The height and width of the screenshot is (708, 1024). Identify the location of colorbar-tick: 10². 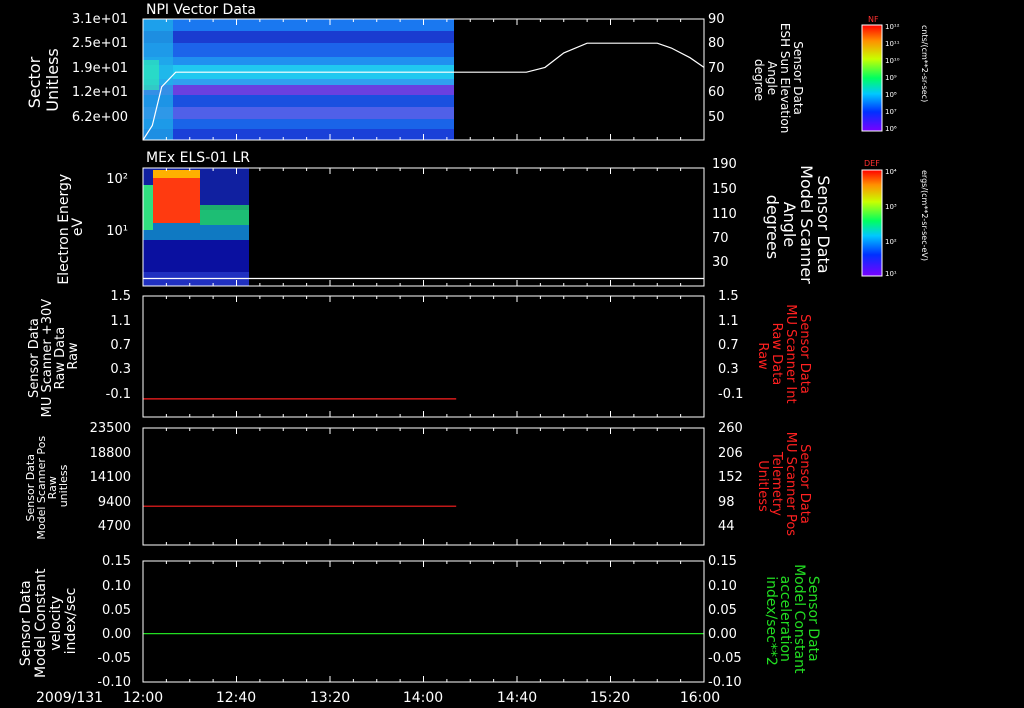
(891, 242).